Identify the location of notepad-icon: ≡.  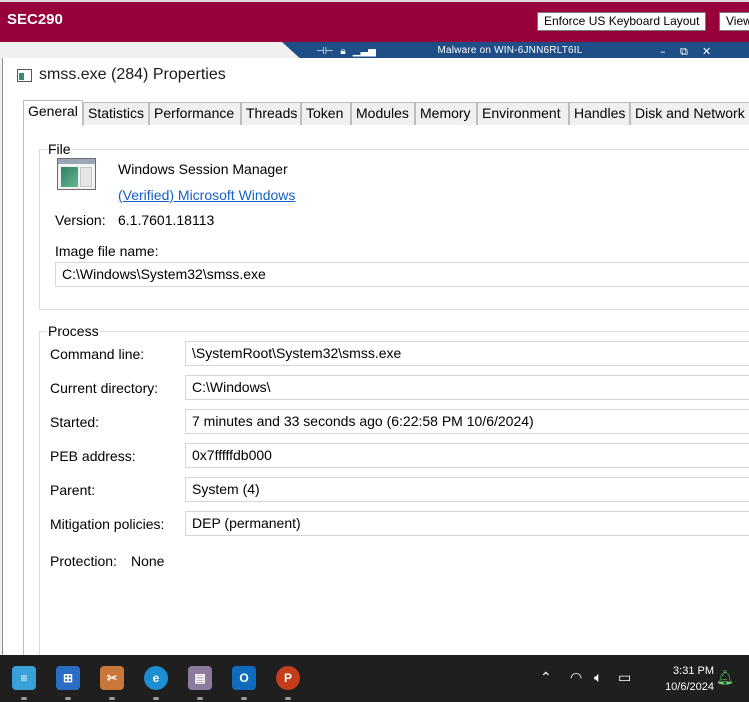
(24, 678).